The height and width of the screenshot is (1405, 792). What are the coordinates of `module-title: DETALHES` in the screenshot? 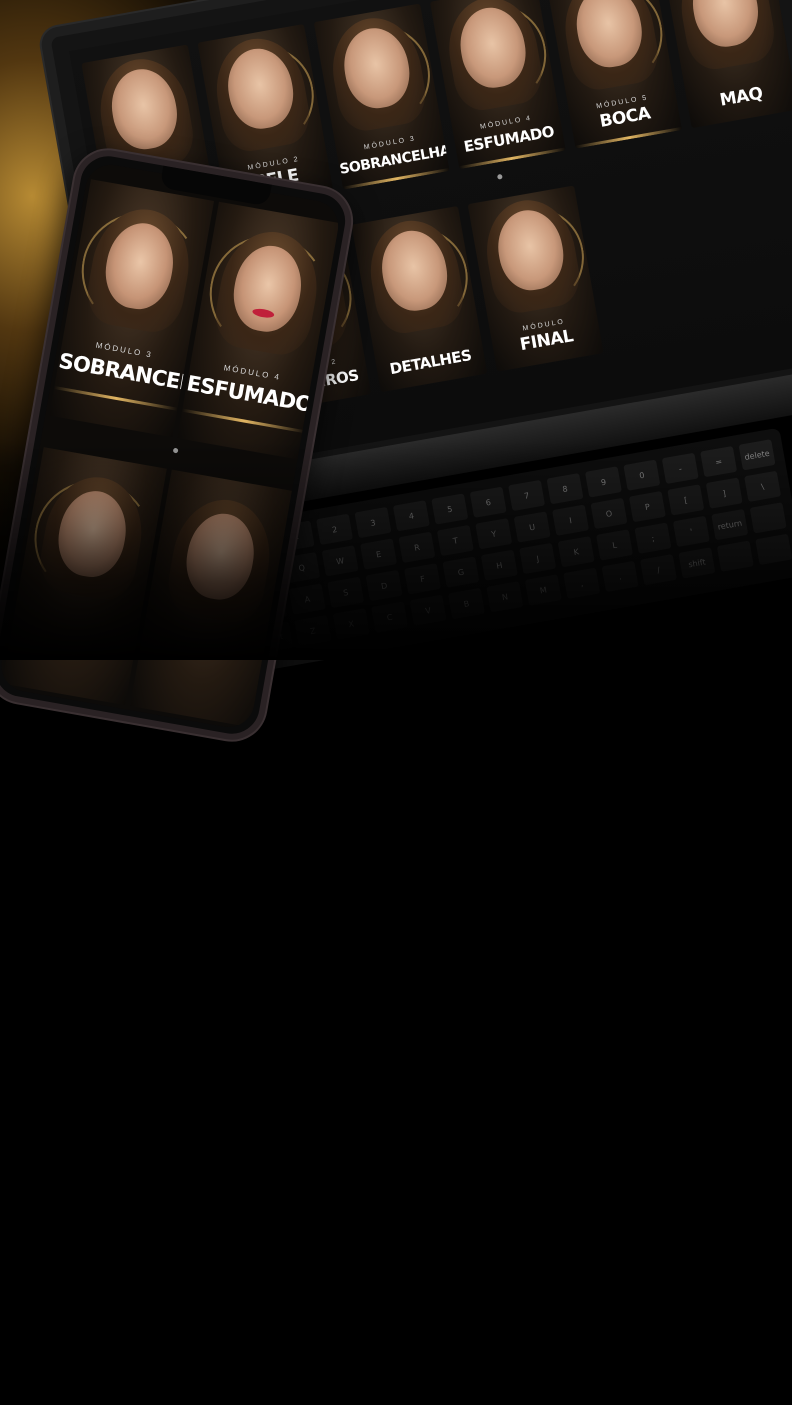 It's located at (430, 362).